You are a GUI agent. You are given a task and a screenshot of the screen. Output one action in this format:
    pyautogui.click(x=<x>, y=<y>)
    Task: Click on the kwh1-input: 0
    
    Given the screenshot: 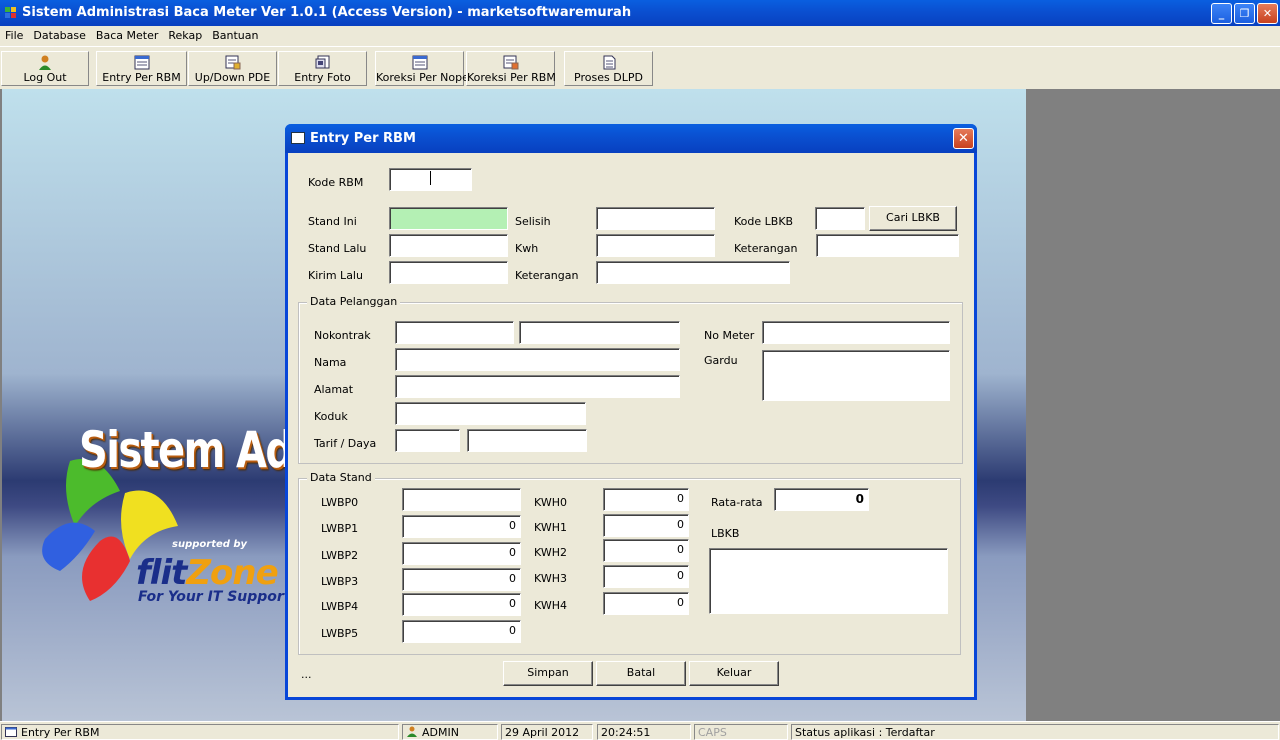 What is the action you would take?
    pyautogui.click(x=646, y=525)
    